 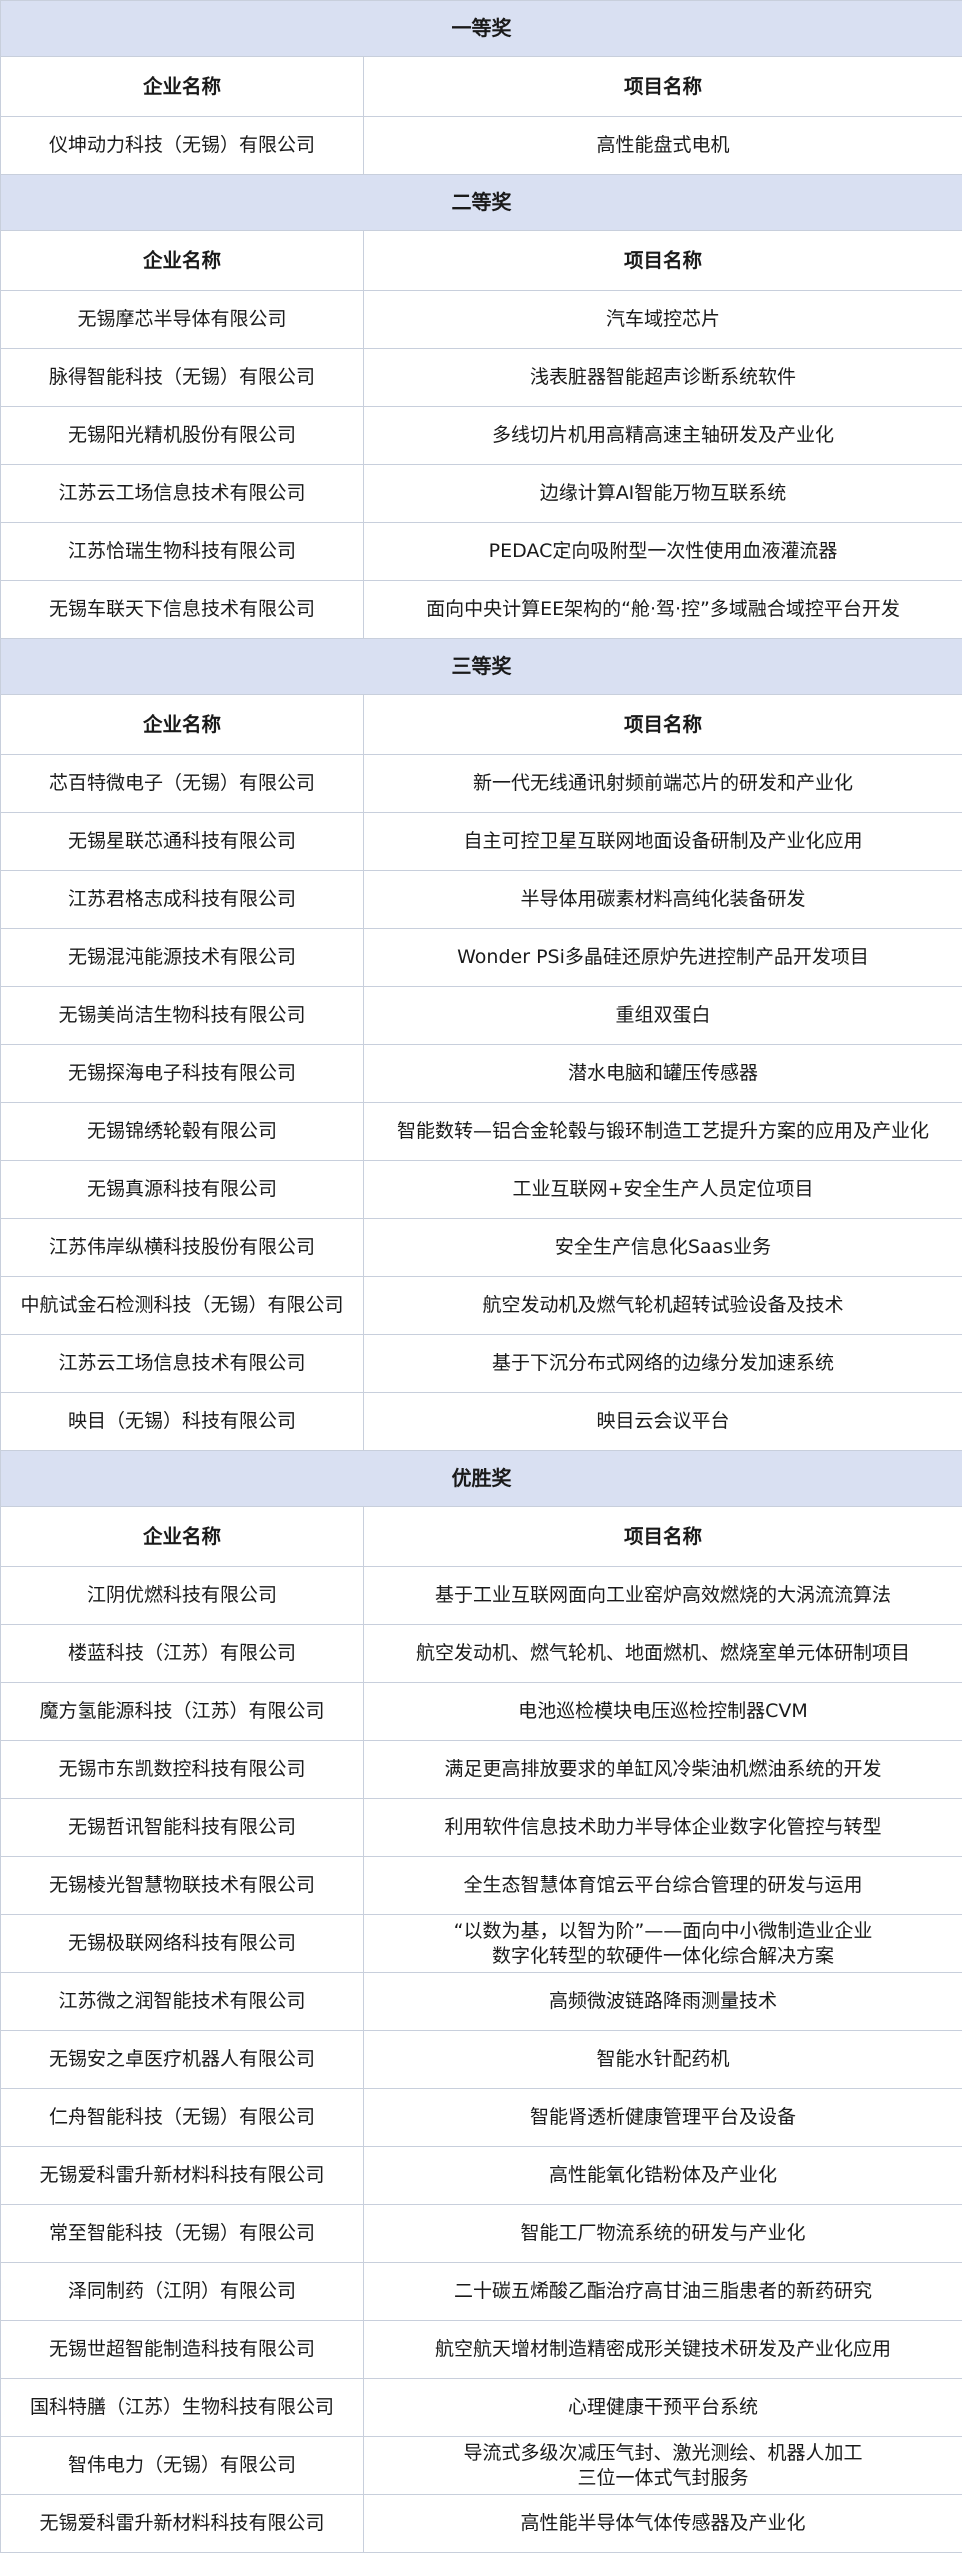 What do you see at coordinates (481, 2001) in the screenshot?
I see `table-row: 江苏微之润智能技术有限公司 高频微波链路降雨测量技术` at bounding box center [481, 2001].